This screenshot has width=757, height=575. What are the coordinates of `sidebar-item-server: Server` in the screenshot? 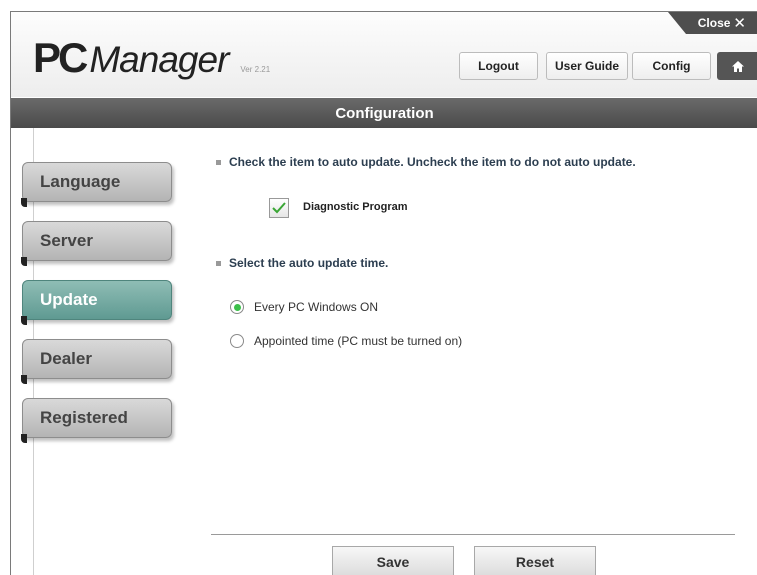 It's located at (96, 243).